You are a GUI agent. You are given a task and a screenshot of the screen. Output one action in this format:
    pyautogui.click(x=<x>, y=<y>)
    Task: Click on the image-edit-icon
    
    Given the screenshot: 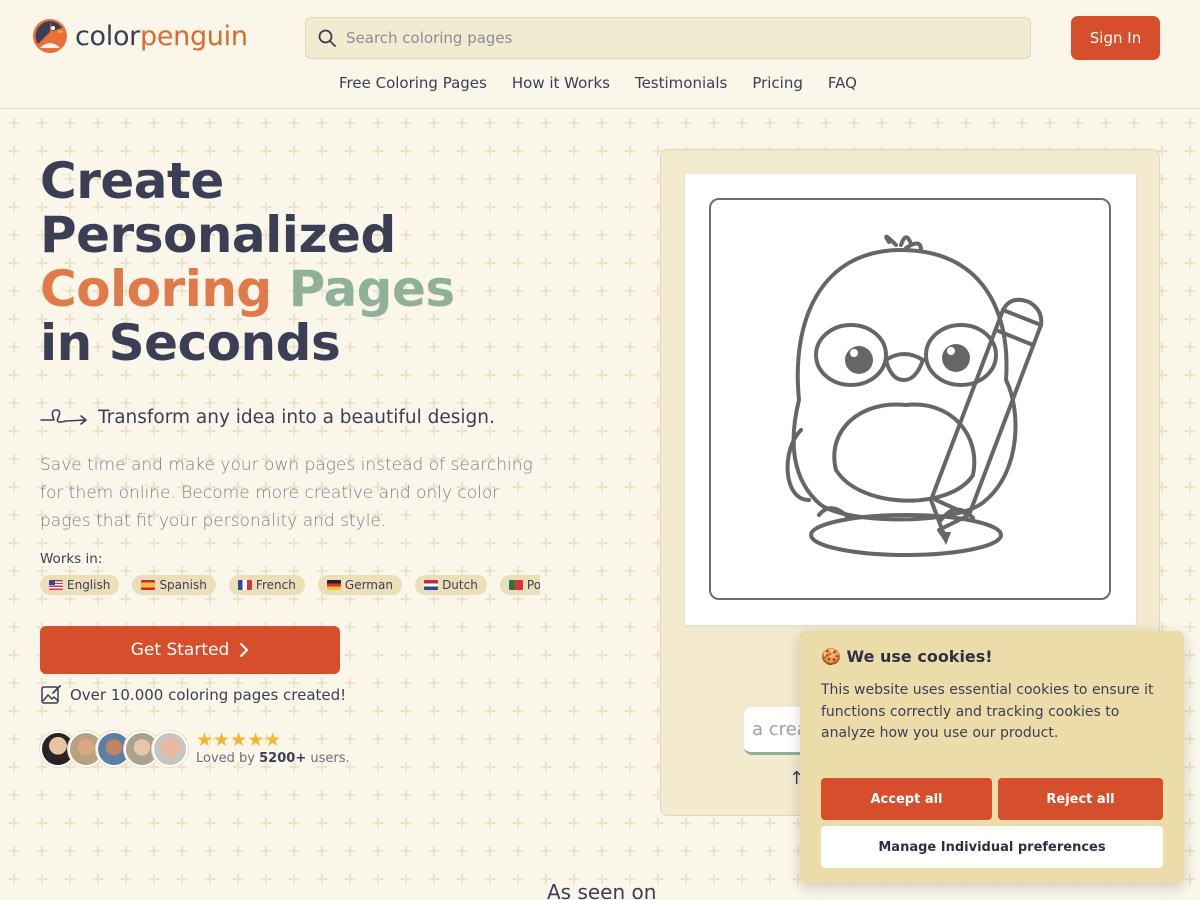 What is the action you would take?
    pyautogui.click(x=51, y=694)
    